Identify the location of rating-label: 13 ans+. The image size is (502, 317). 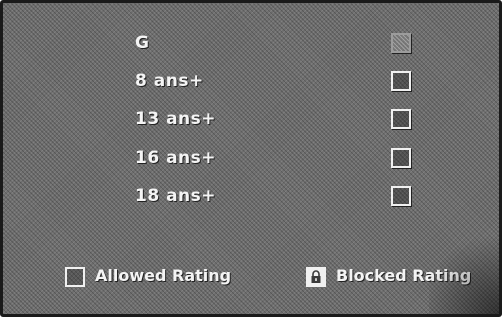
(176, 119).